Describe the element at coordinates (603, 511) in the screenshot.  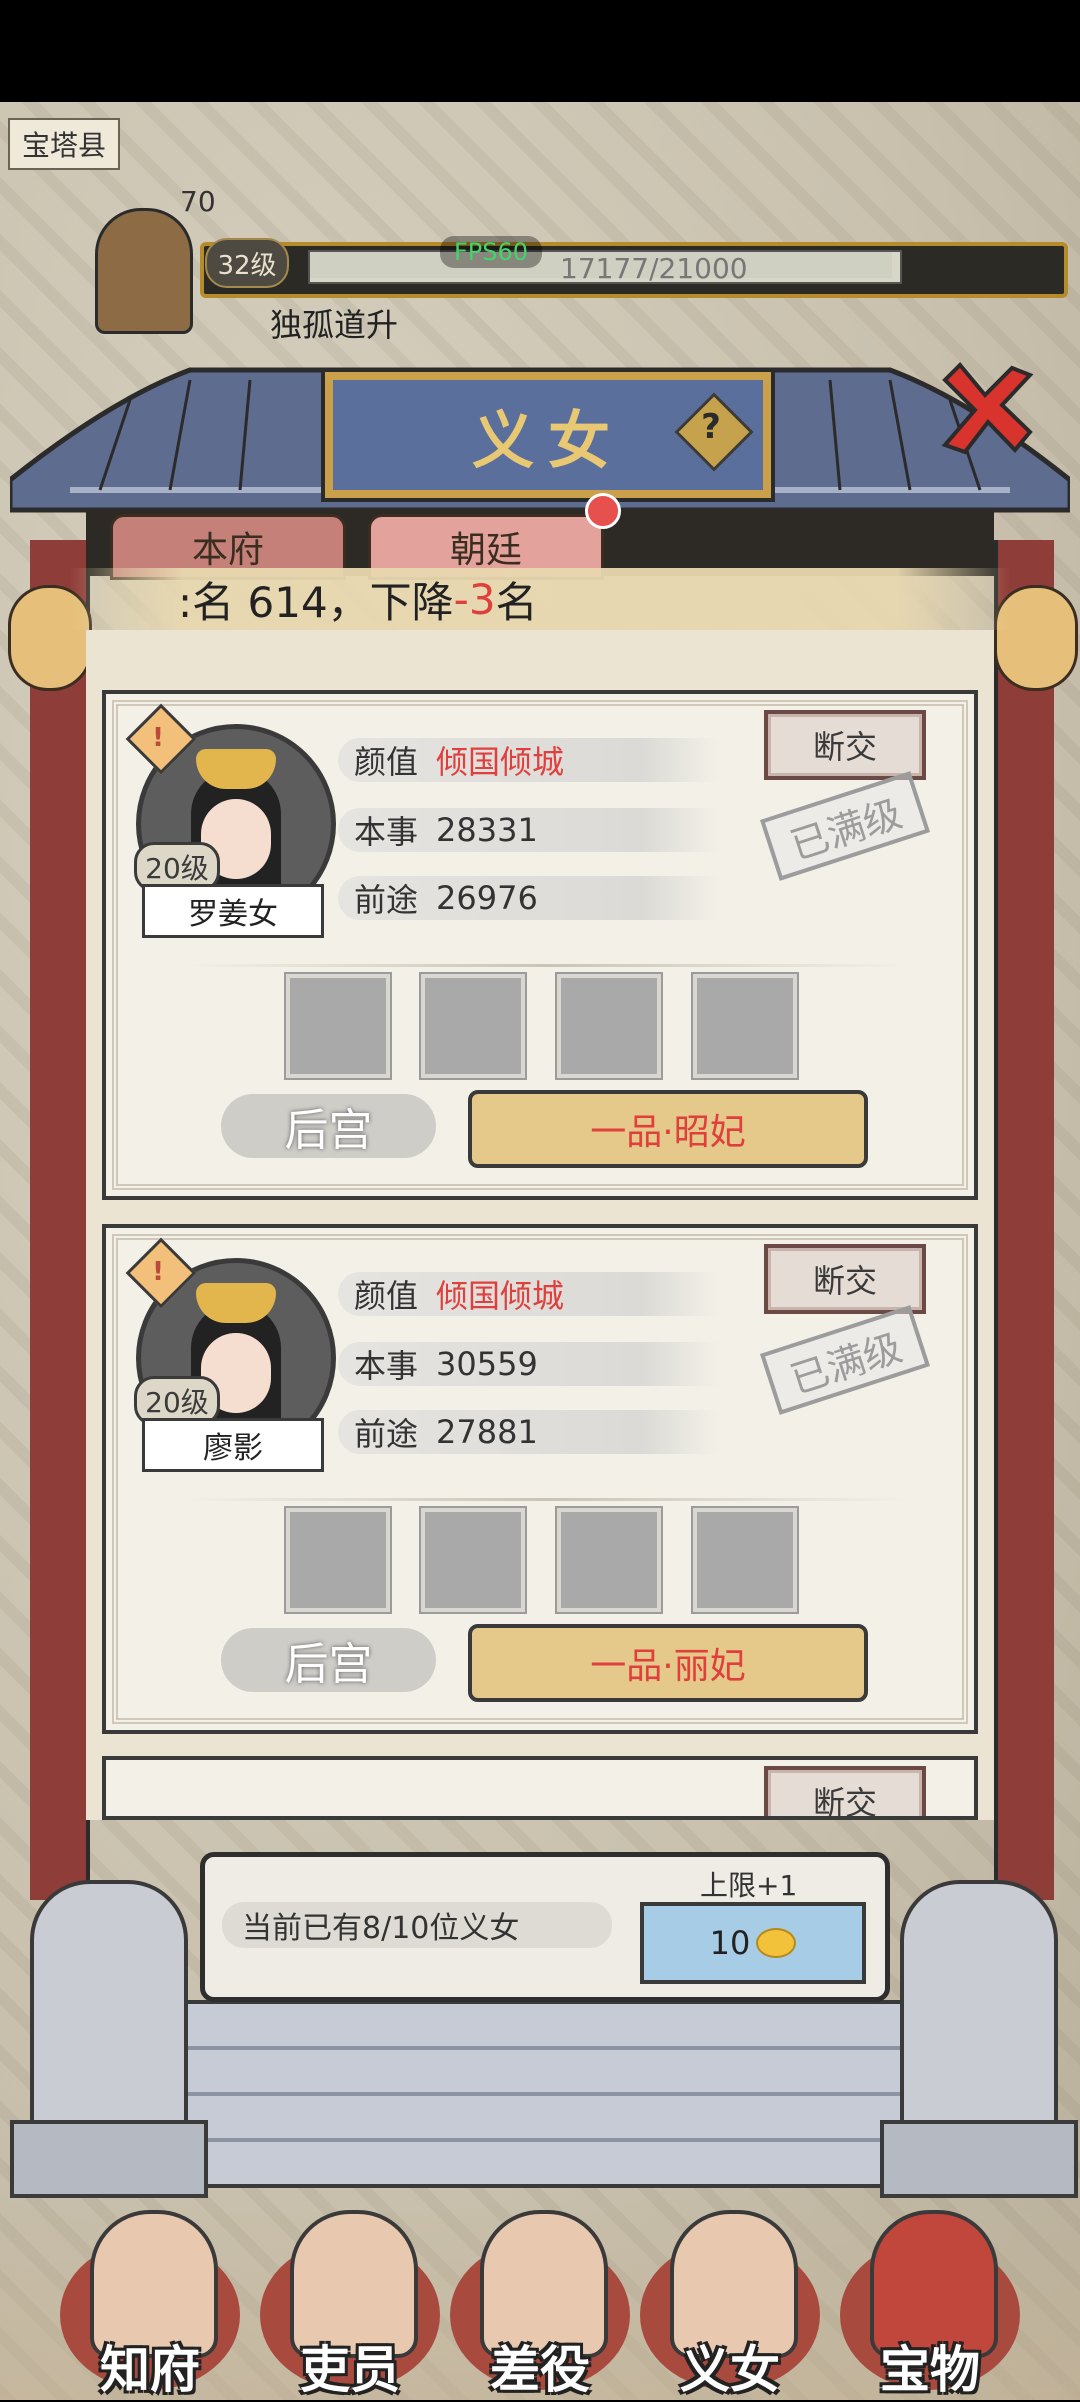
I see `notification-dot` at that location.